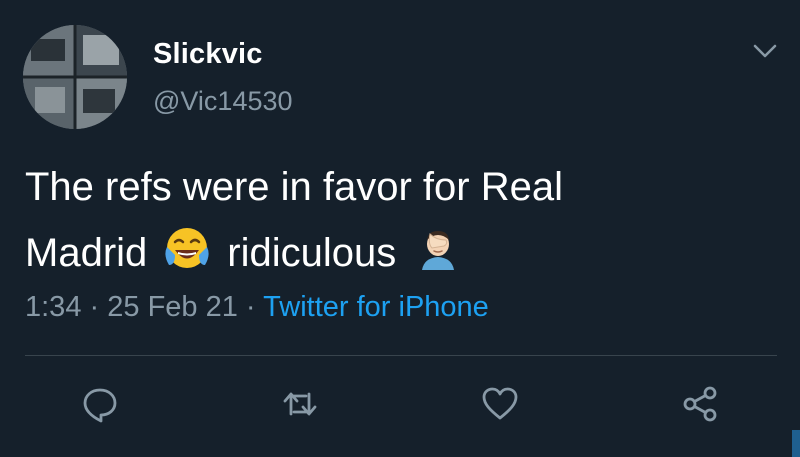  What do you see at coordinates (208, 54) in the screenshot?
I see `author-name: Slickvic` at bounding box center [208, 54].